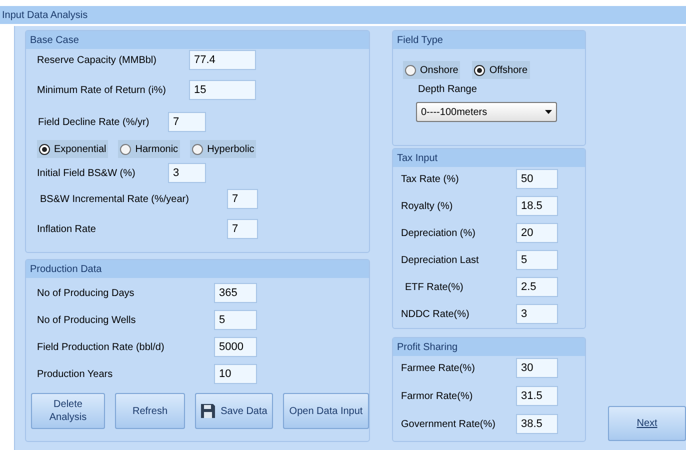 This screenshot has height=450, width=686. What do you see at coordinates (150, 411) in the screenshot?
I see `action-button: Refresh` at bounding box center [150, 411].